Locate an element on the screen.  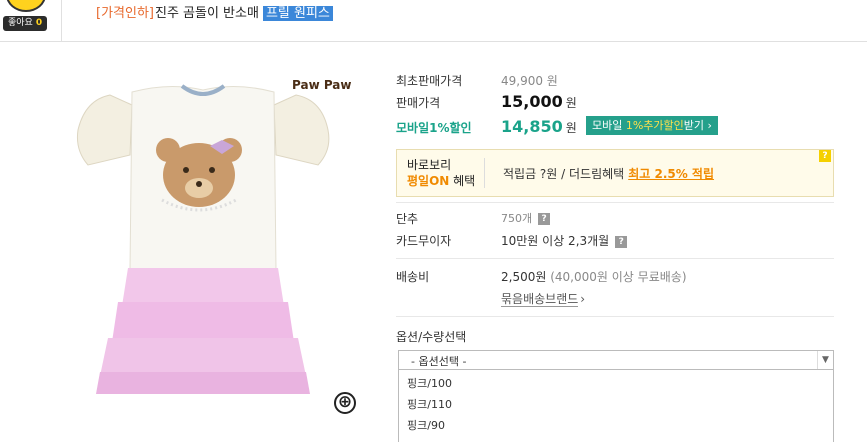
option-select-value: - 옵션선택 - is located at coordinates (439, 361).